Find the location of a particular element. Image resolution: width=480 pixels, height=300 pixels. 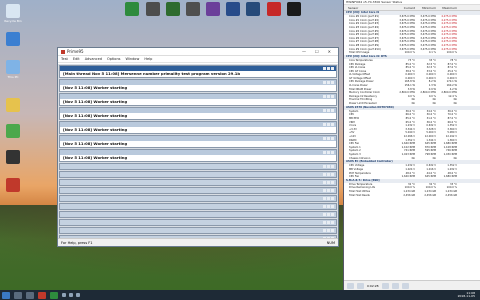

prime95-titlebar: Prime95 — ☐ ✕ is located at coordinates (198, 52).